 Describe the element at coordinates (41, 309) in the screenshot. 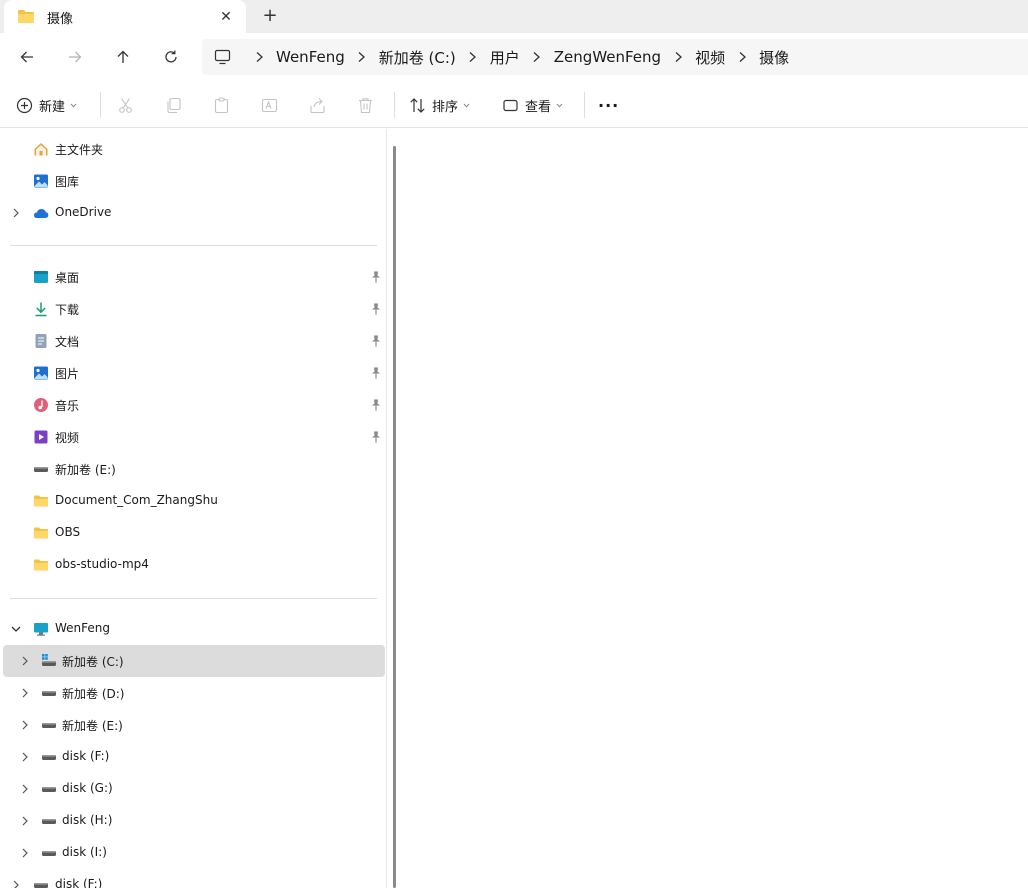

I see `download-icon` at that location.